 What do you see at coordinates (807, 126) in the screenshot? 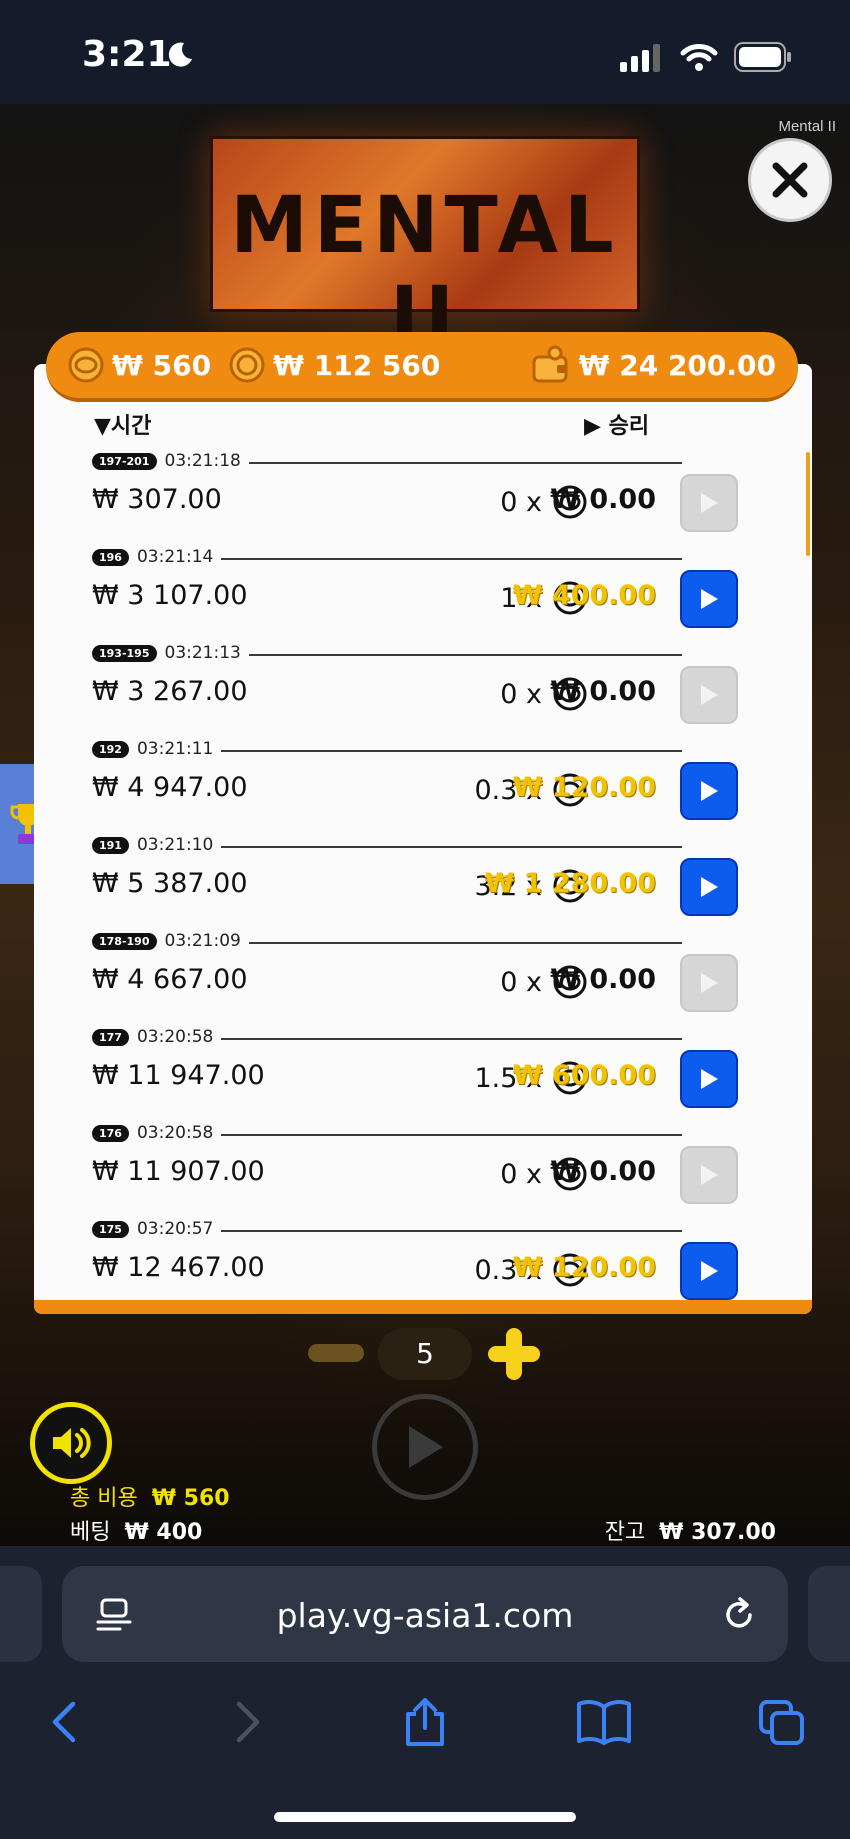
I see `game-title: Mental II` at bounding box center [807, 126].